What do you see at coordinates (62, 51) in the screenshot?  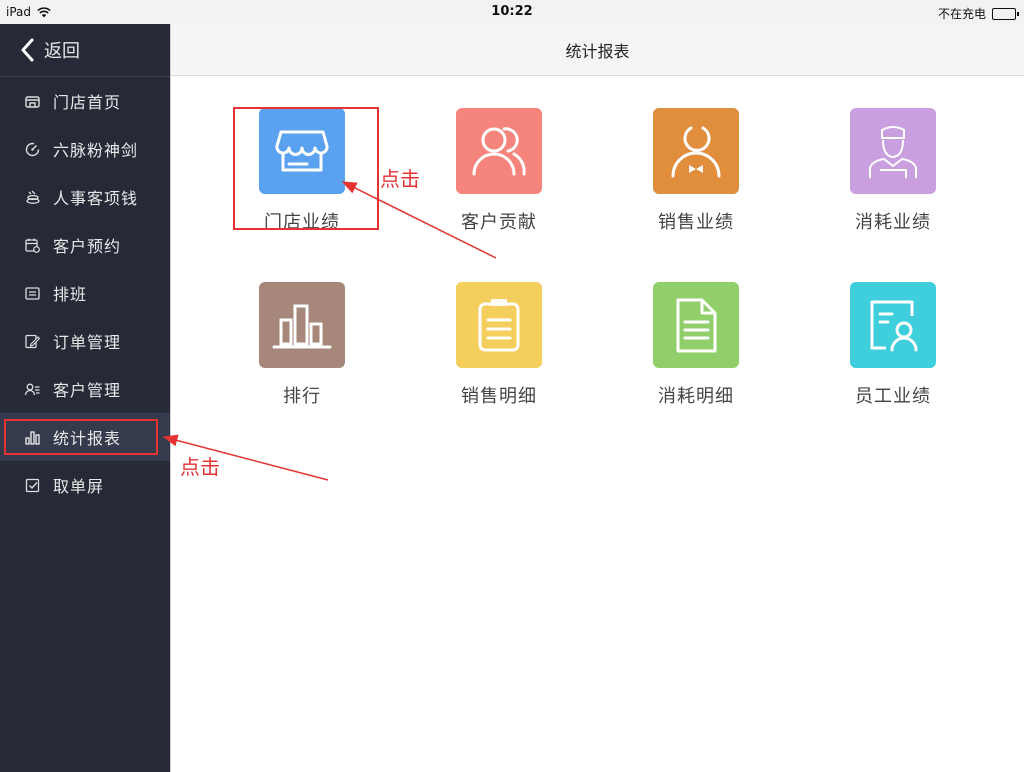 I see `back-label: 返回` at bounding box center [62, 51].